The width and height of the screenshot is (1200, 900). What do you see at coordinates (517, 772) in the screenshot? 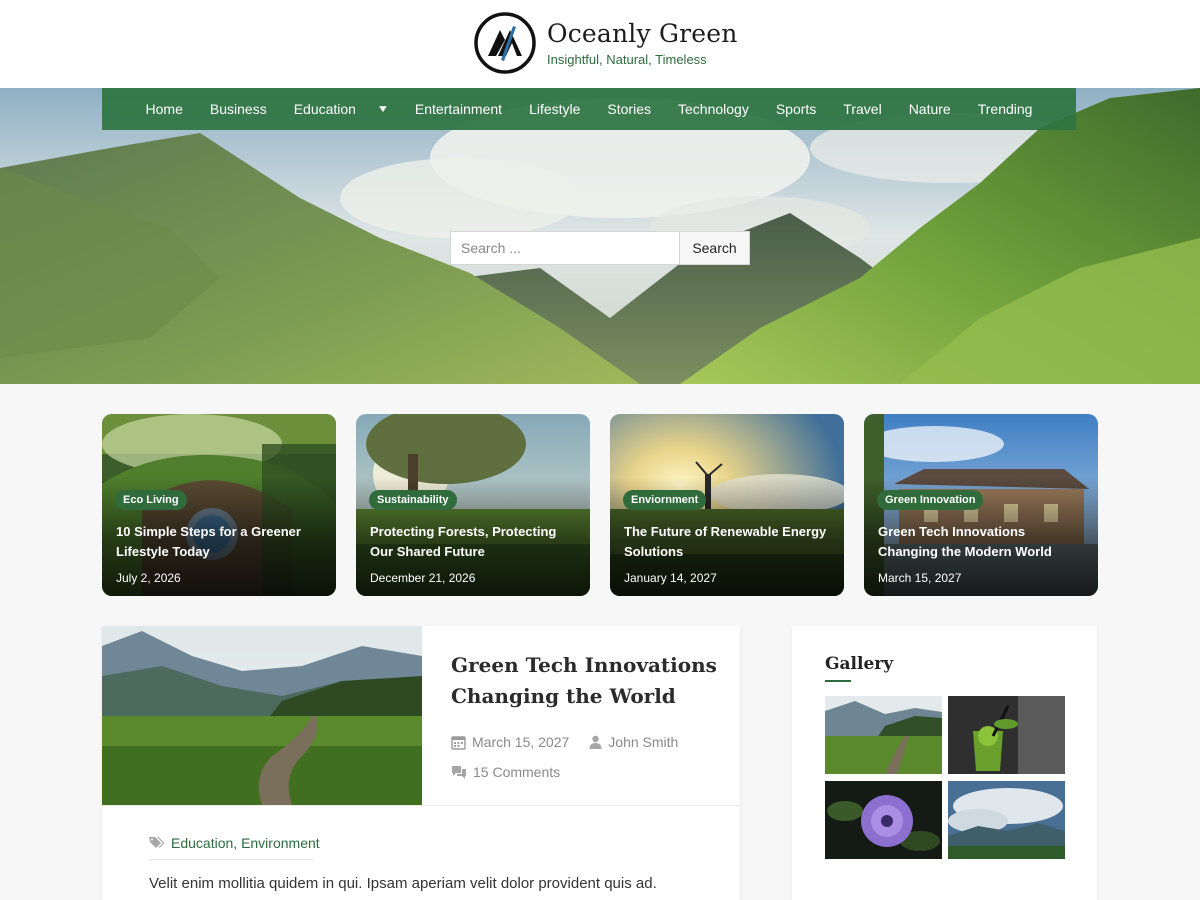
I see `post-comments-count: 15 Comments` at bounding box center [517, 772].